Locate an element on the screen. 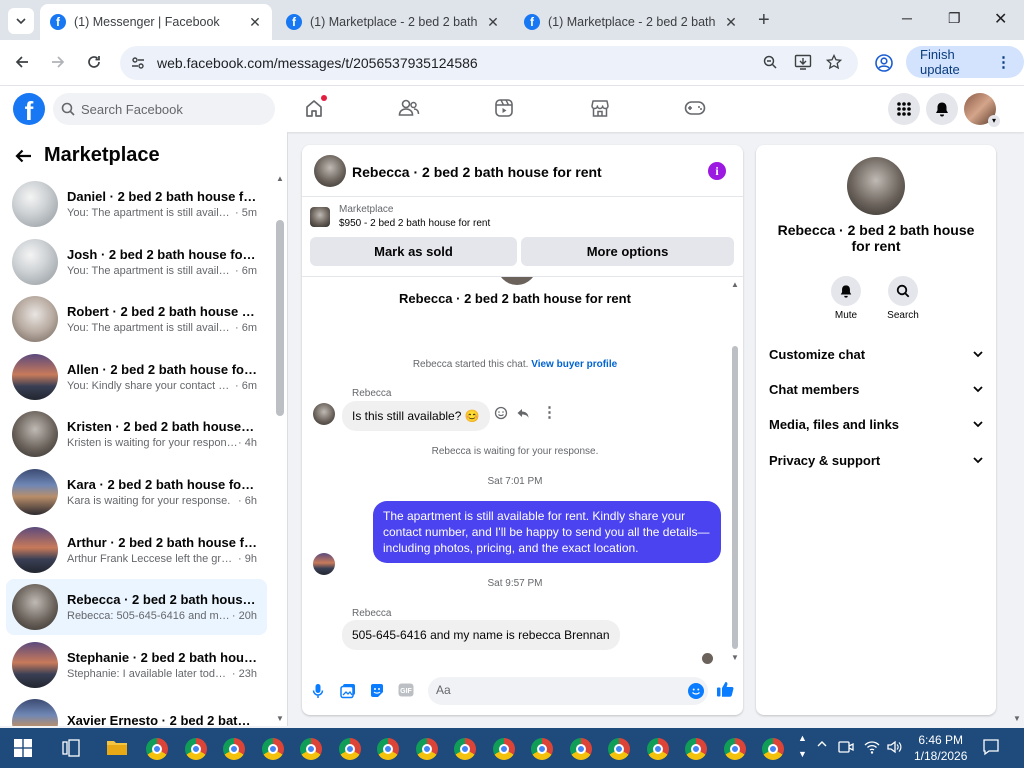 The height and width of the screenshot is (768, 1024). marketplace-nav is located at coordinates (600, 108).